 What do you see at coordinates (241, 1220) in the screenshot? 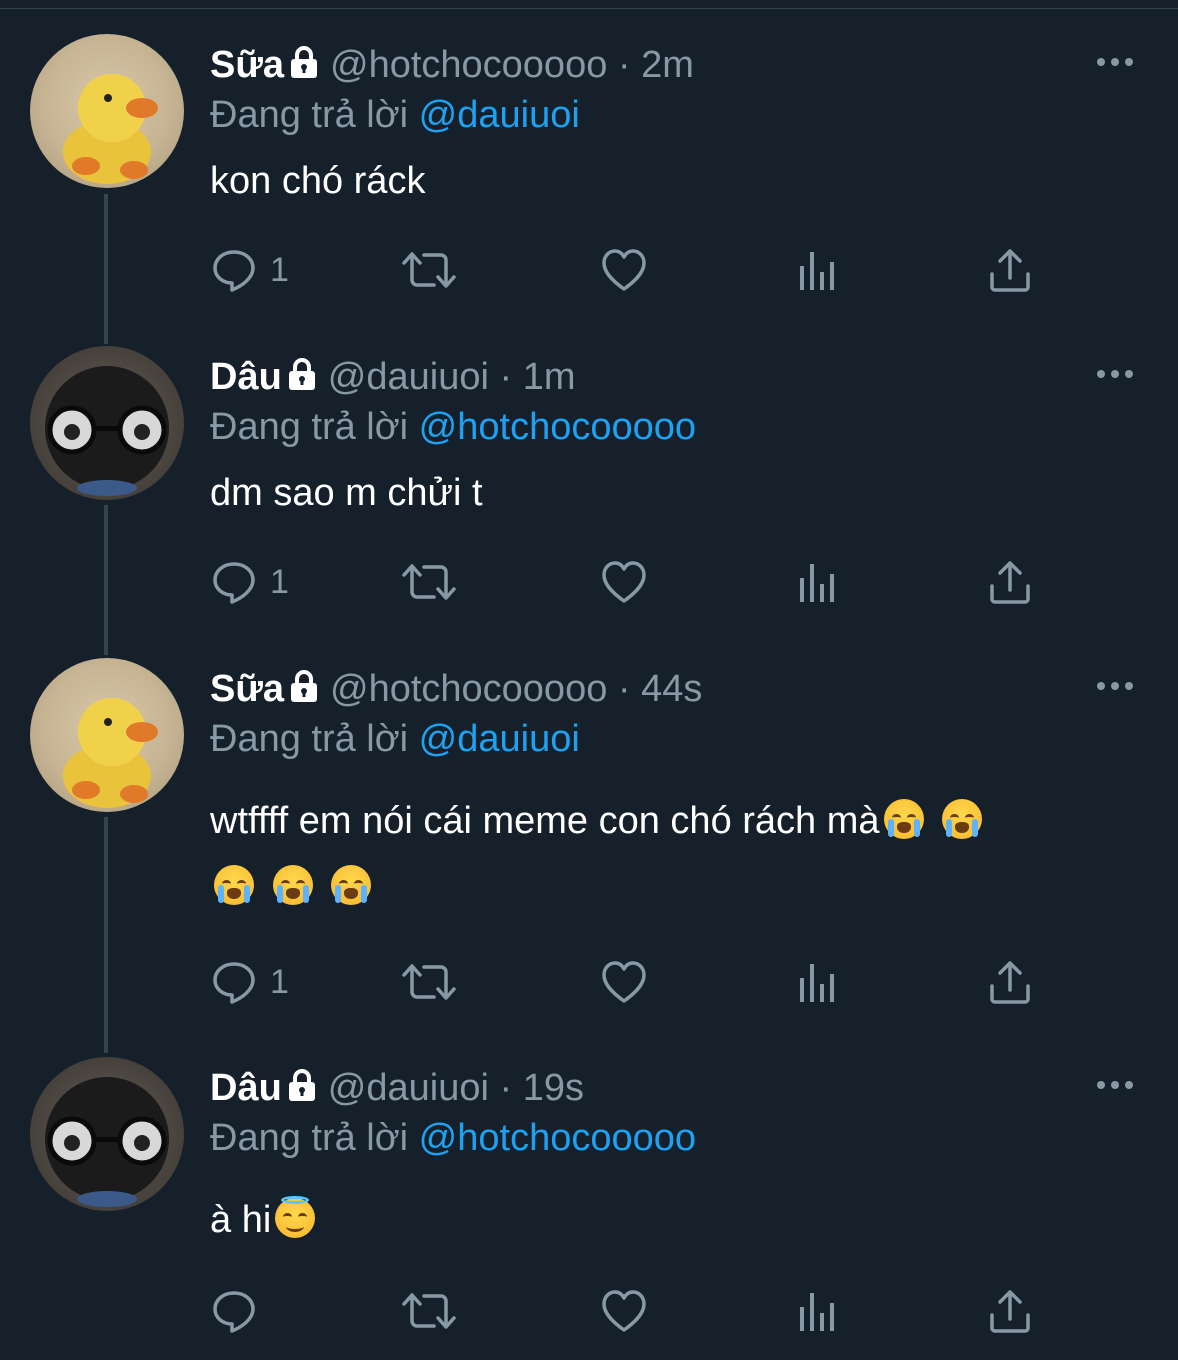
I see `tweet-text-line: à hi` at bounding box center [241, 1220].